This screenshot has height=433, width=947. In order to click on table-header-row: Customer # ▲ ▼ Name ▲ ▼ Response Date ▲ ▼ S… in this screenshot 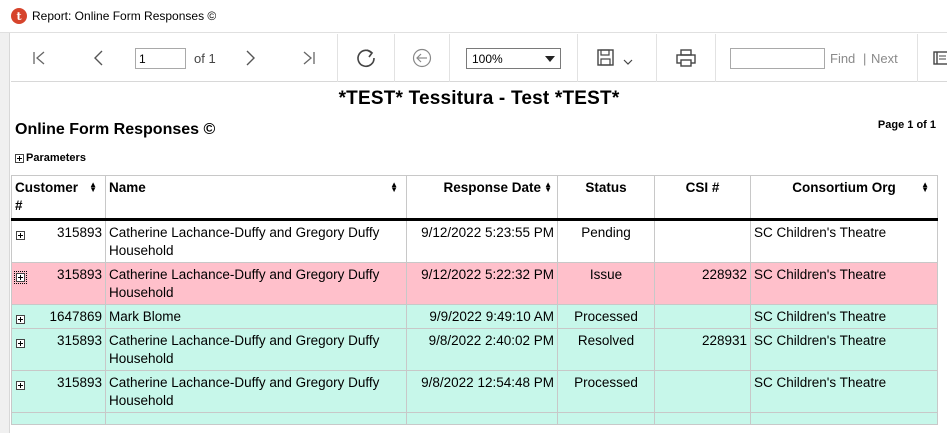, I will do `click(474, 198)`.